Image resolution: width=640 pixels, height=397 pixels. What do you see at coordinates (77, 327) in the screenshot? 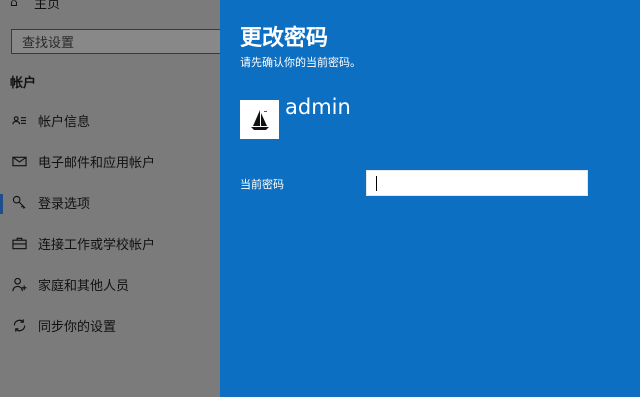
I see `sidebar-item-label: 同步你的设置` at bounding box center [77, 327].